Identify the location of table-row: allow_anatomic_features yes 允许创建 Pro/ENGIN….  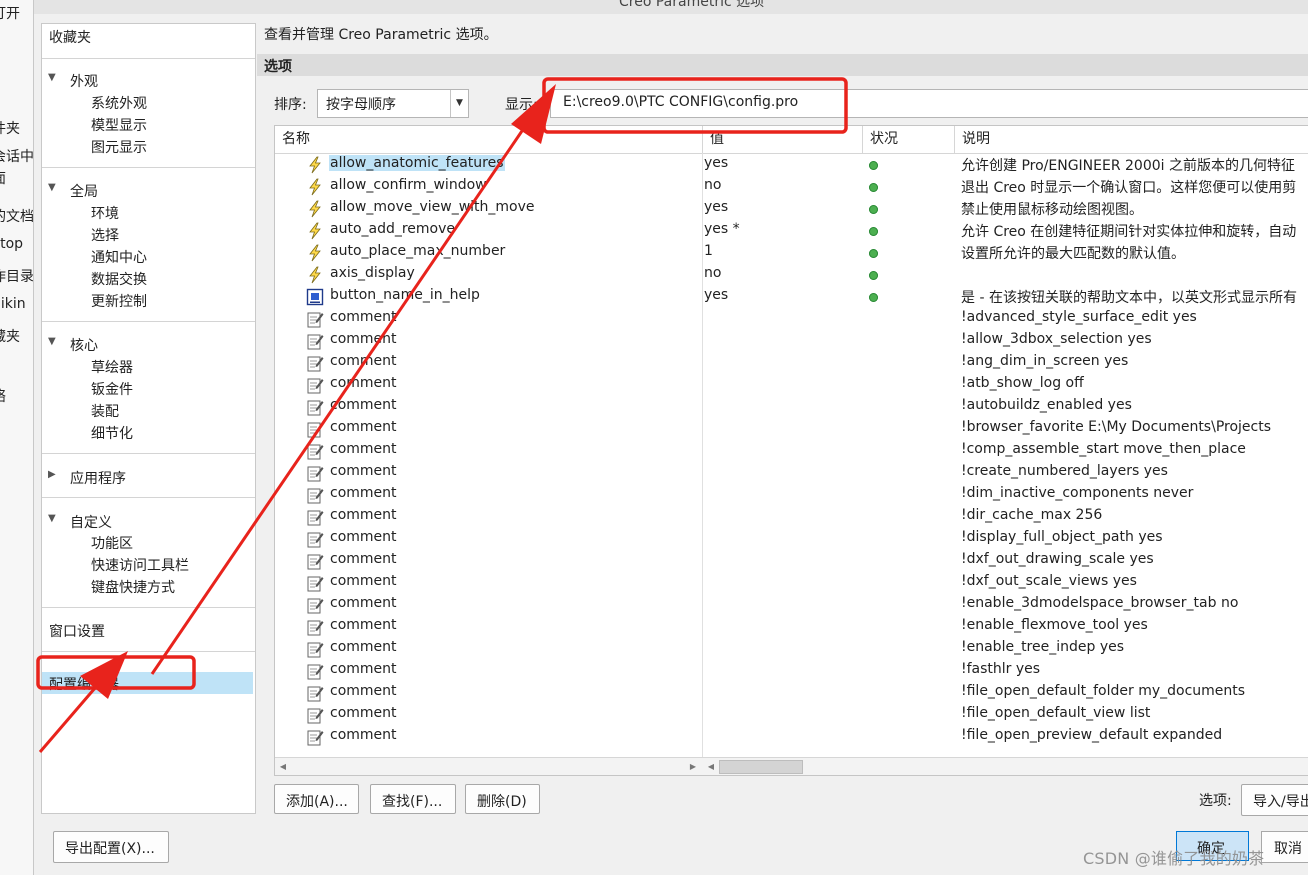
(791, 165).